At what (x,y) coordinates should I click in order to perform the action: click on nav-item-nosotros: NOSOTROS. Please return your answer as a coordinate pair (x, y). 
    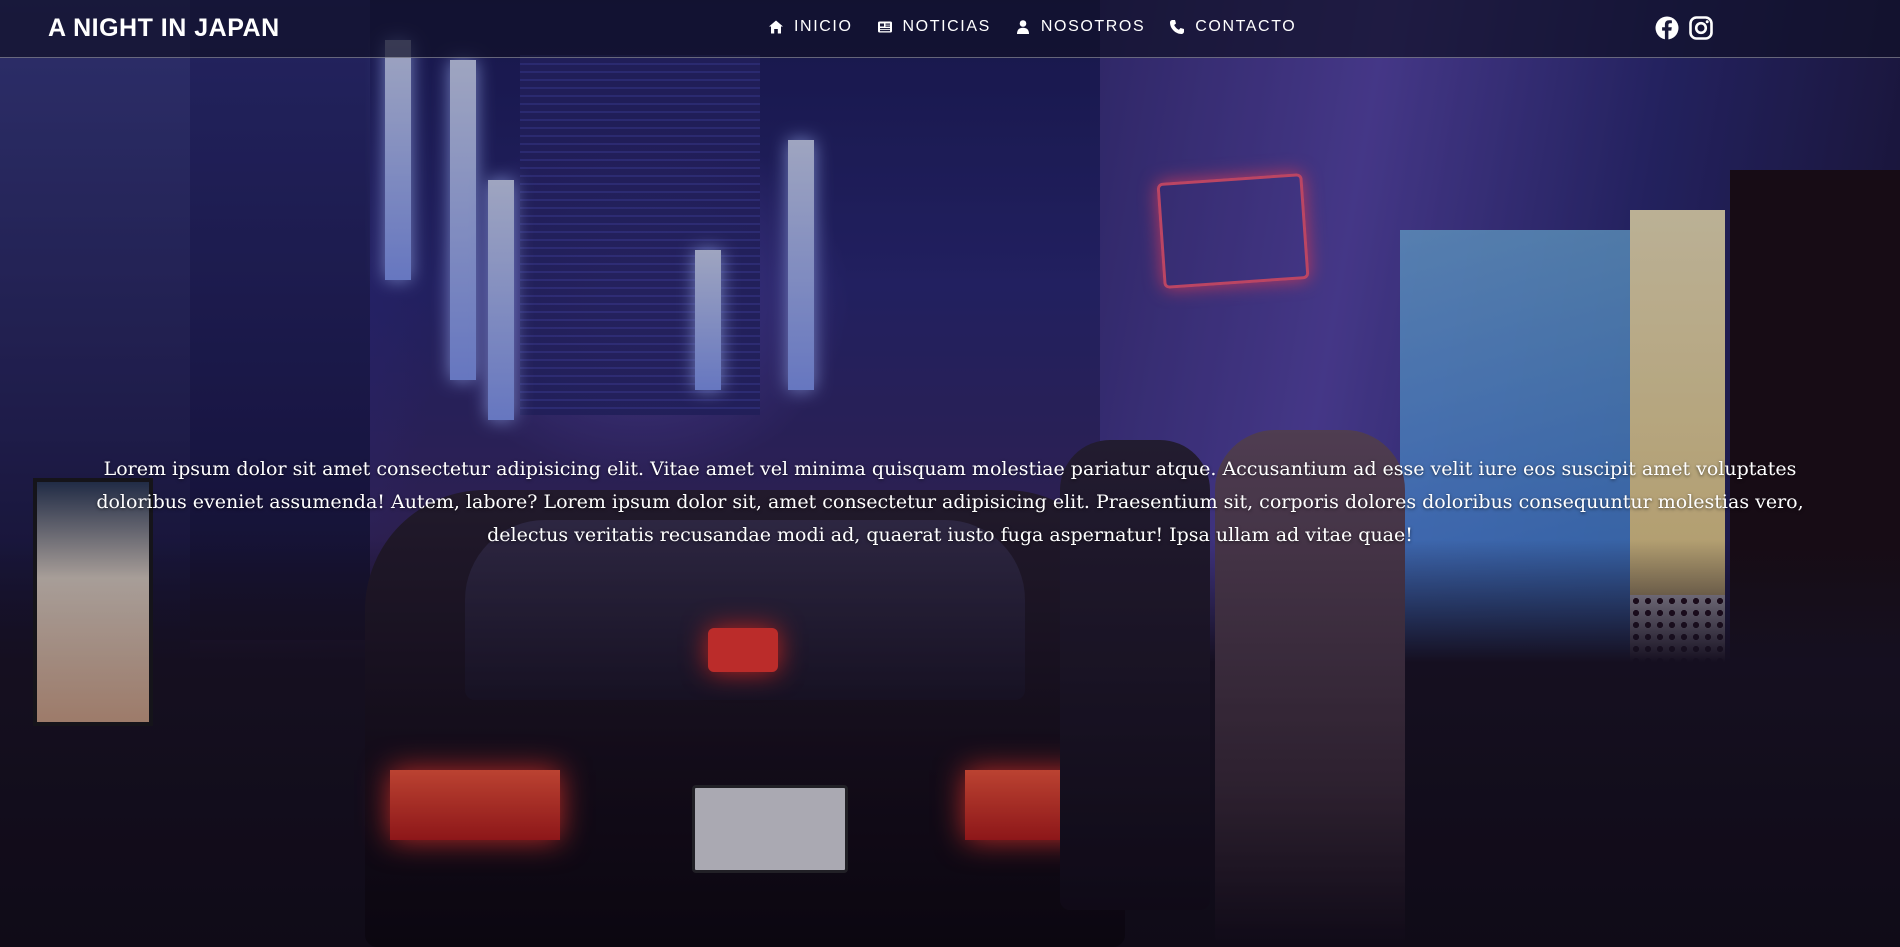
    Looking at the image, I should click on (1080, 27).